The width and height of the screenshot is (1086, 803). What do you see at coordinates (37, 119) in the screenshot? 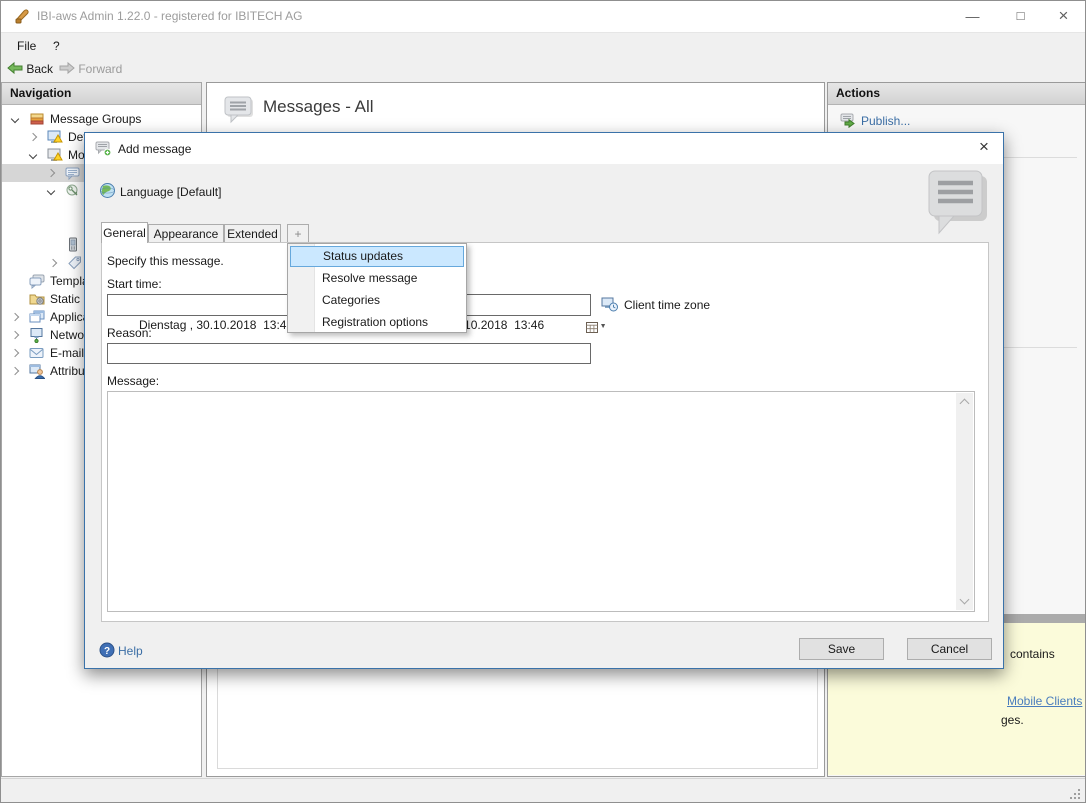
I see `message-groups-icon` at bounding box center [37, 119].